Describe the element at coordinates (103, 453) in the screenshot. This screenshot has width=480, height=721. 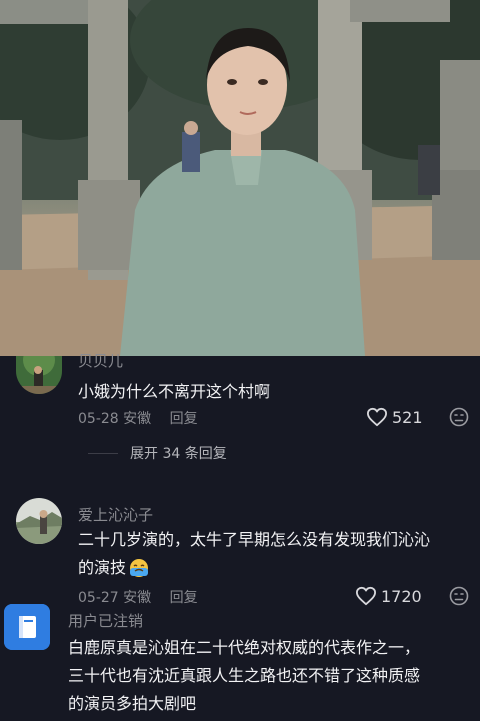
I see `divider` at that location.